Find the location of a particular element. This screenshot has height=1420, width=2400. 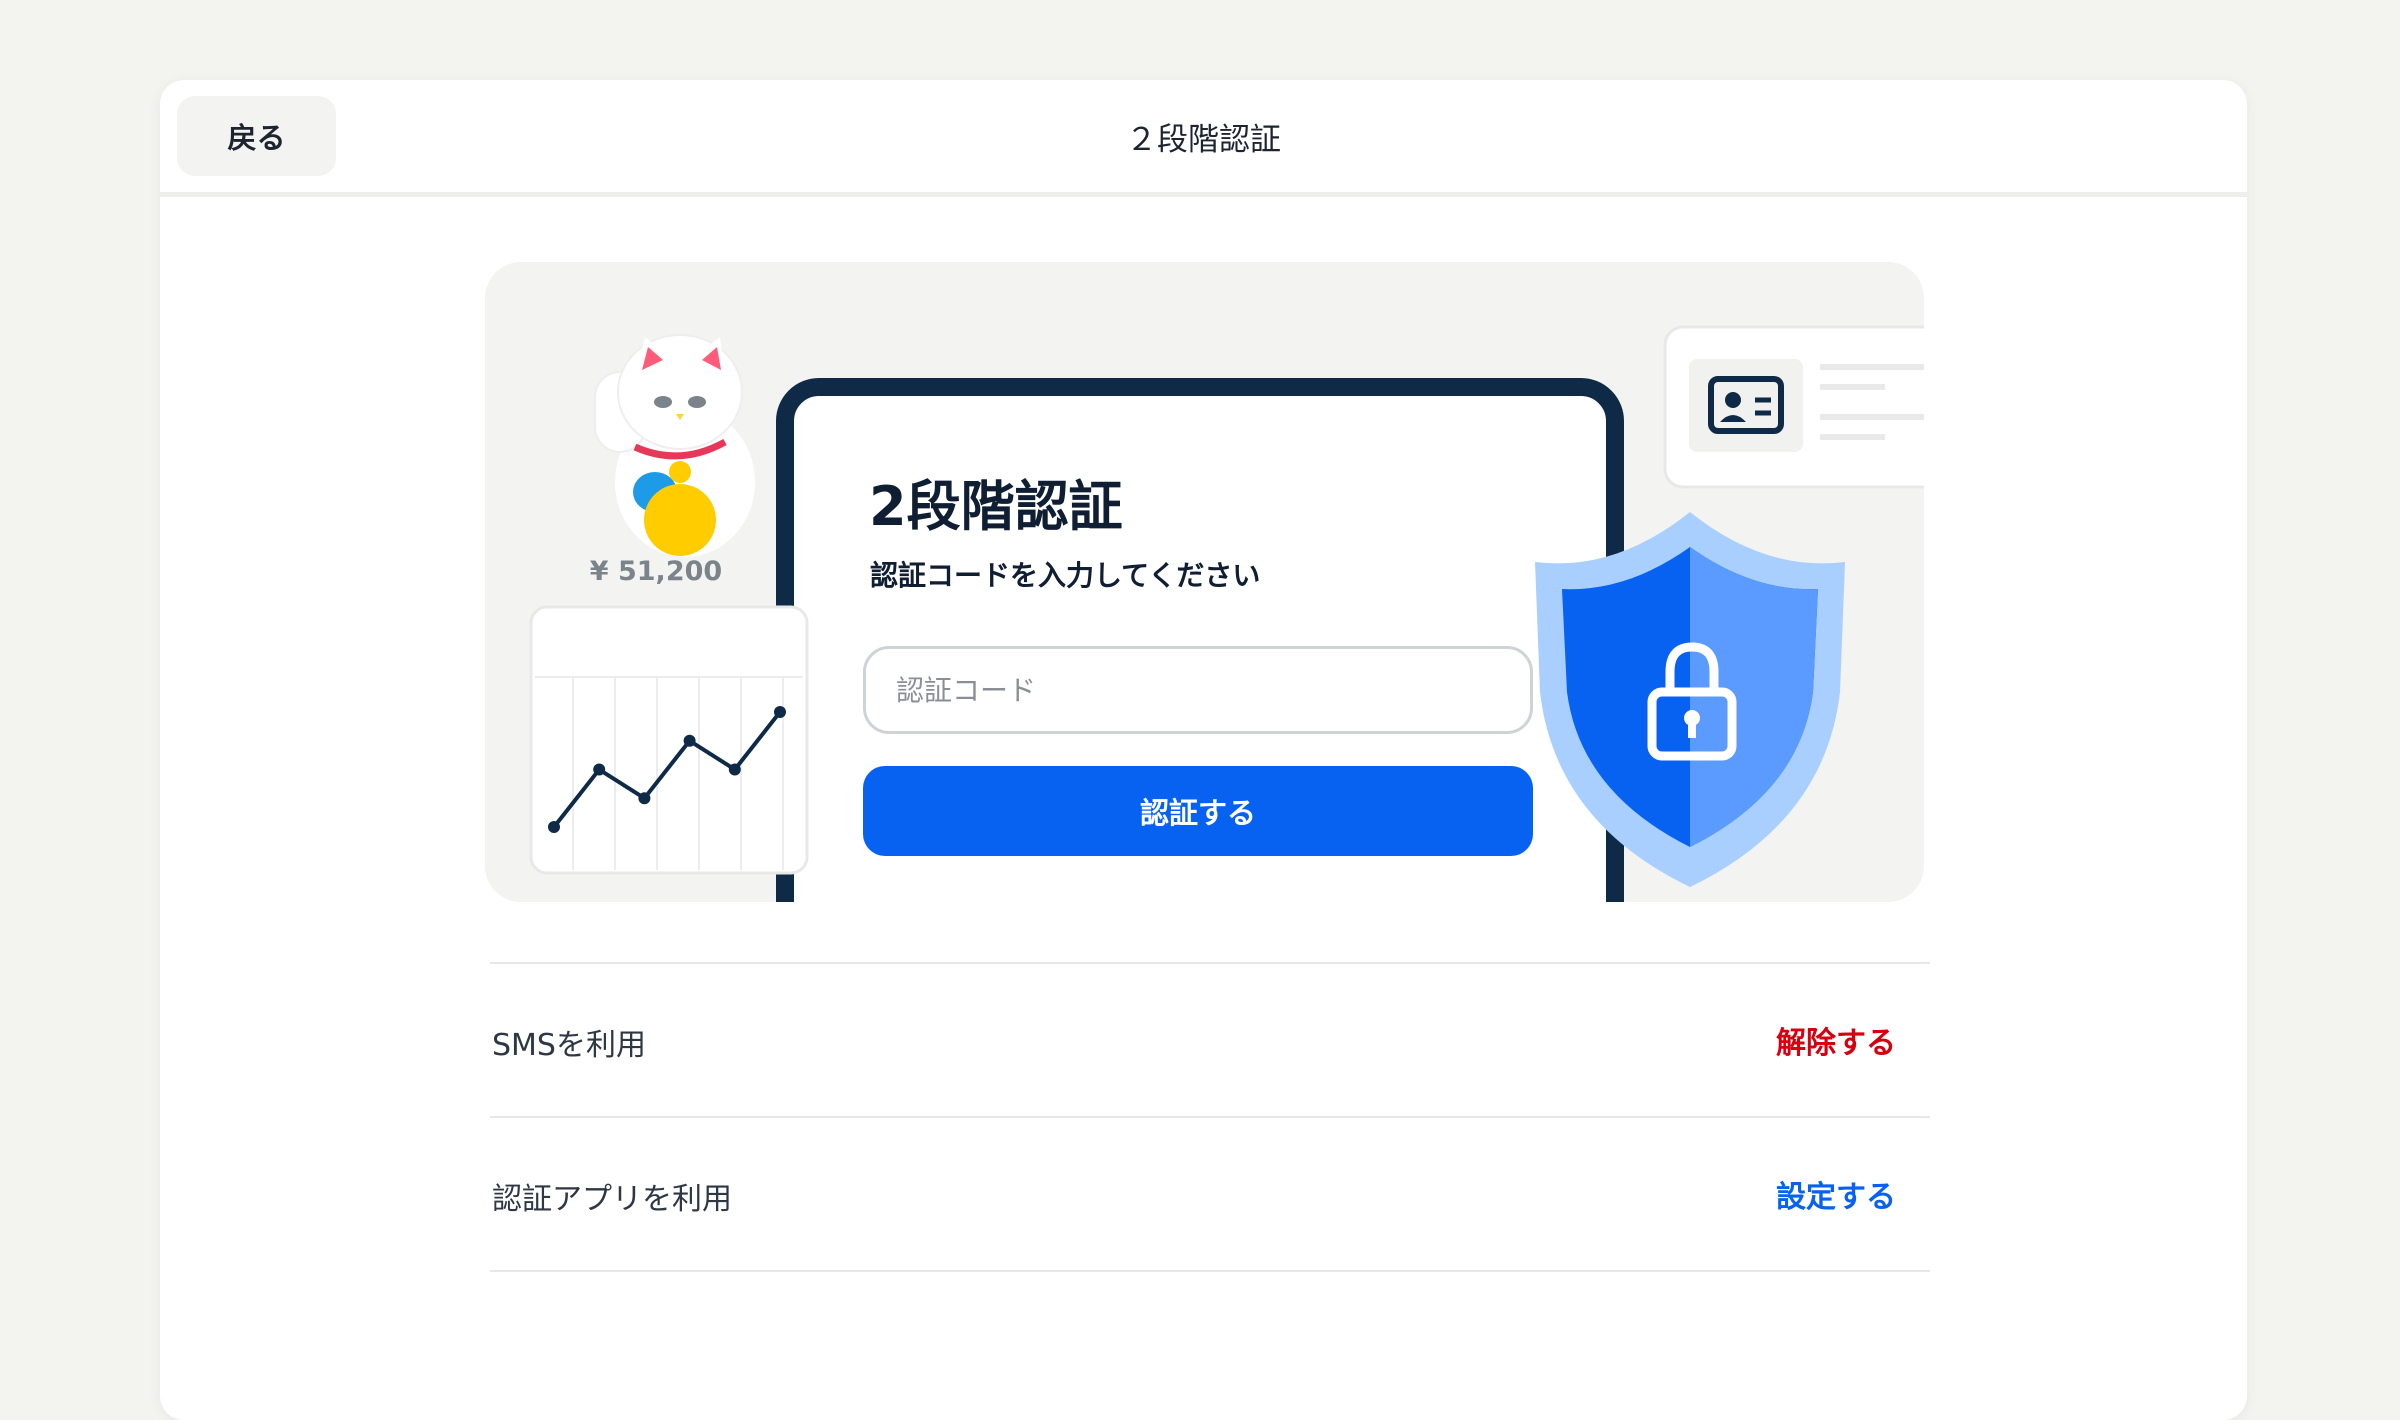

page-title: ２段階認証 is located at coordinates (1203, 140).